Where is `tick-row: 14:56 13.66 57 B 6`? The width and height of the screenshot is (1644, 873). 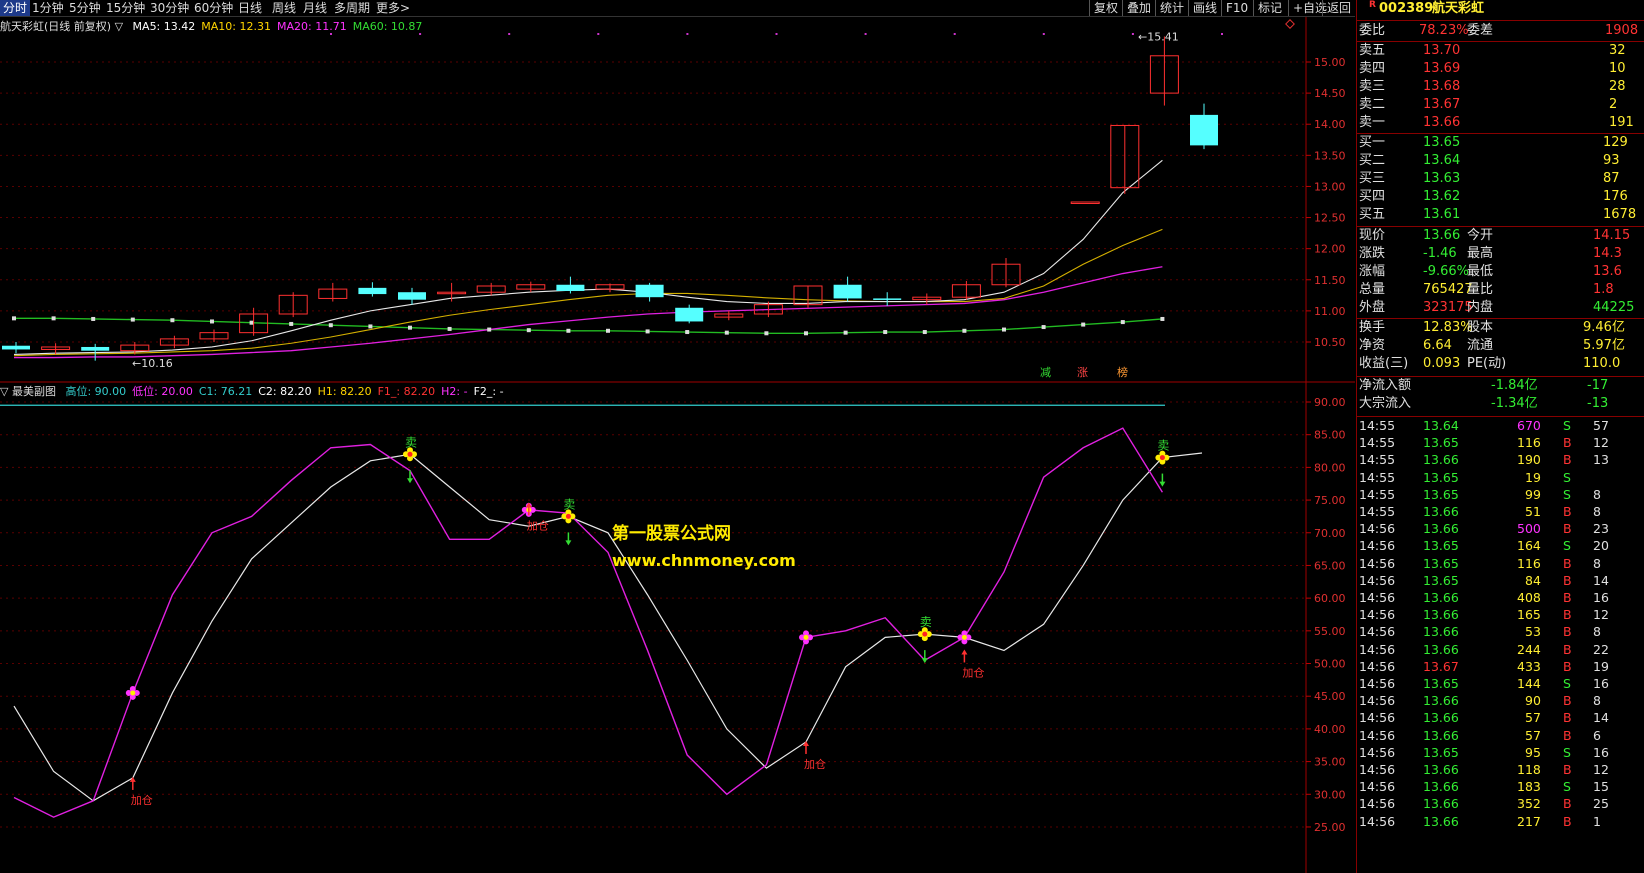 tick-row: 14:56 13.66 57 B 6 is located at coordinates (1500, 736).